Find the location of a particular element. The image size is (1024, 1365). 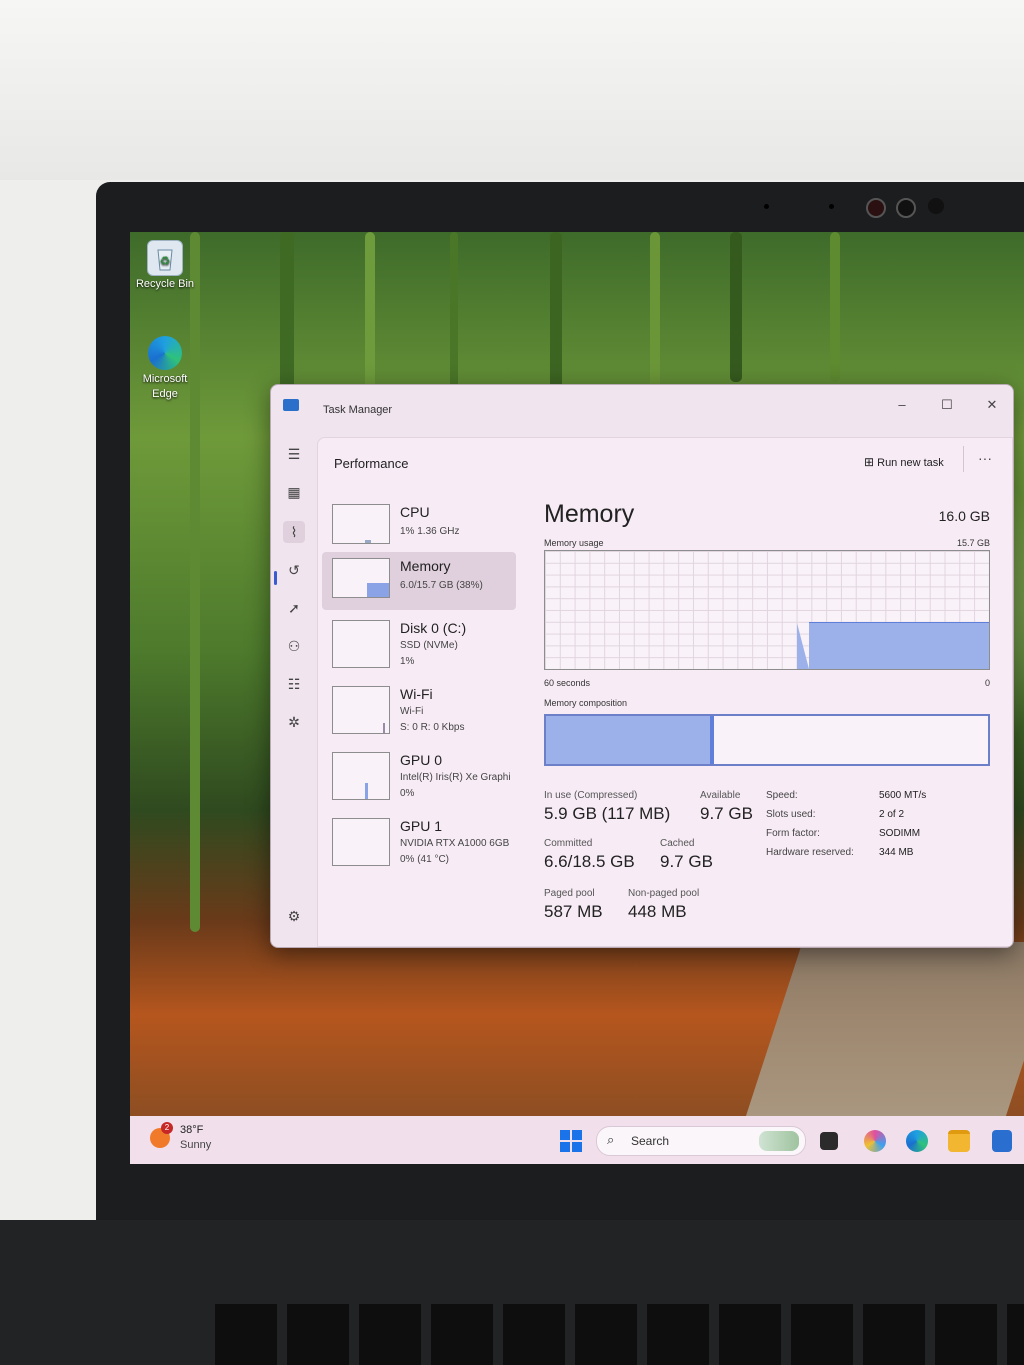

page-title: Performance is located at coordinates (371, 463).